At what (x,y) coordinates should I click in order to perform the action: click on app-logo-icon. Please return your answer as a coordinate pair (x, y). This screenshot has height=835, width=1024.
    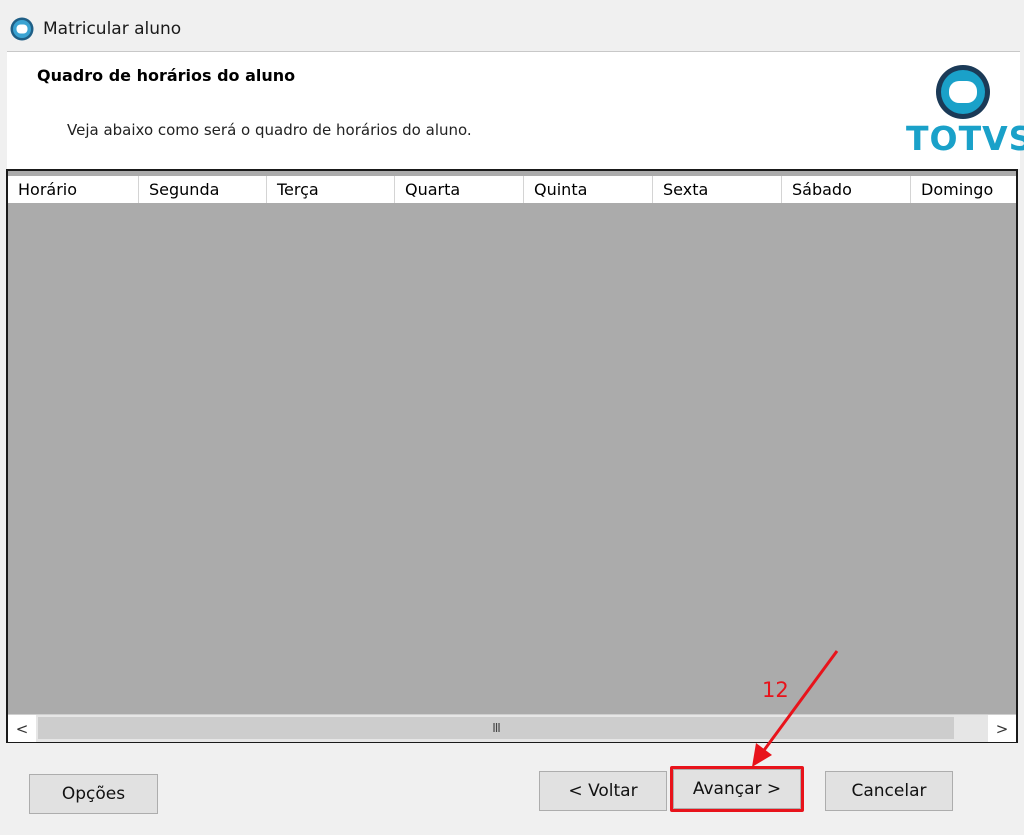
    Looking at the image, I should click on (22, 29).